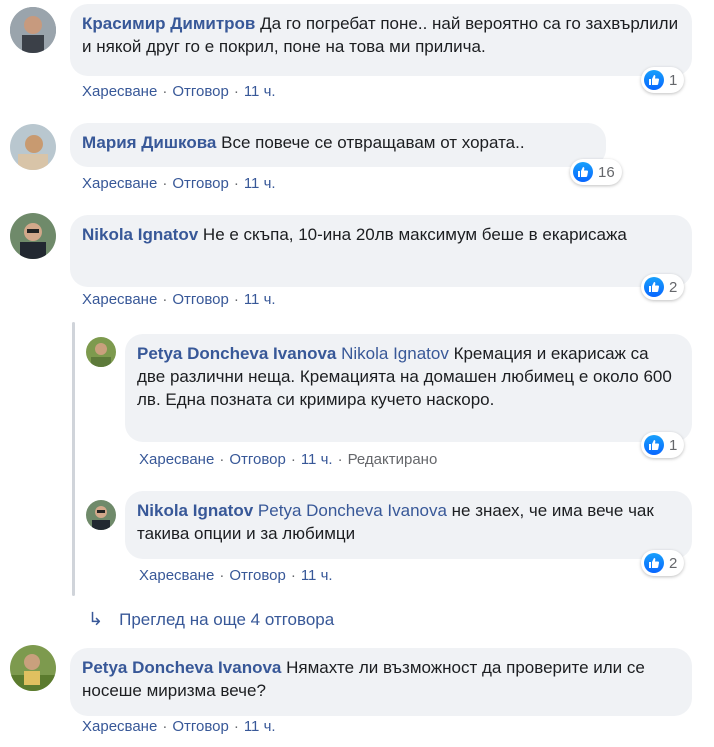  What do you see at coordinates (352, 510) in the screenshot?
I see `mention-link: Petya Doncheva Ivanova` at bounding box center [352, 510].